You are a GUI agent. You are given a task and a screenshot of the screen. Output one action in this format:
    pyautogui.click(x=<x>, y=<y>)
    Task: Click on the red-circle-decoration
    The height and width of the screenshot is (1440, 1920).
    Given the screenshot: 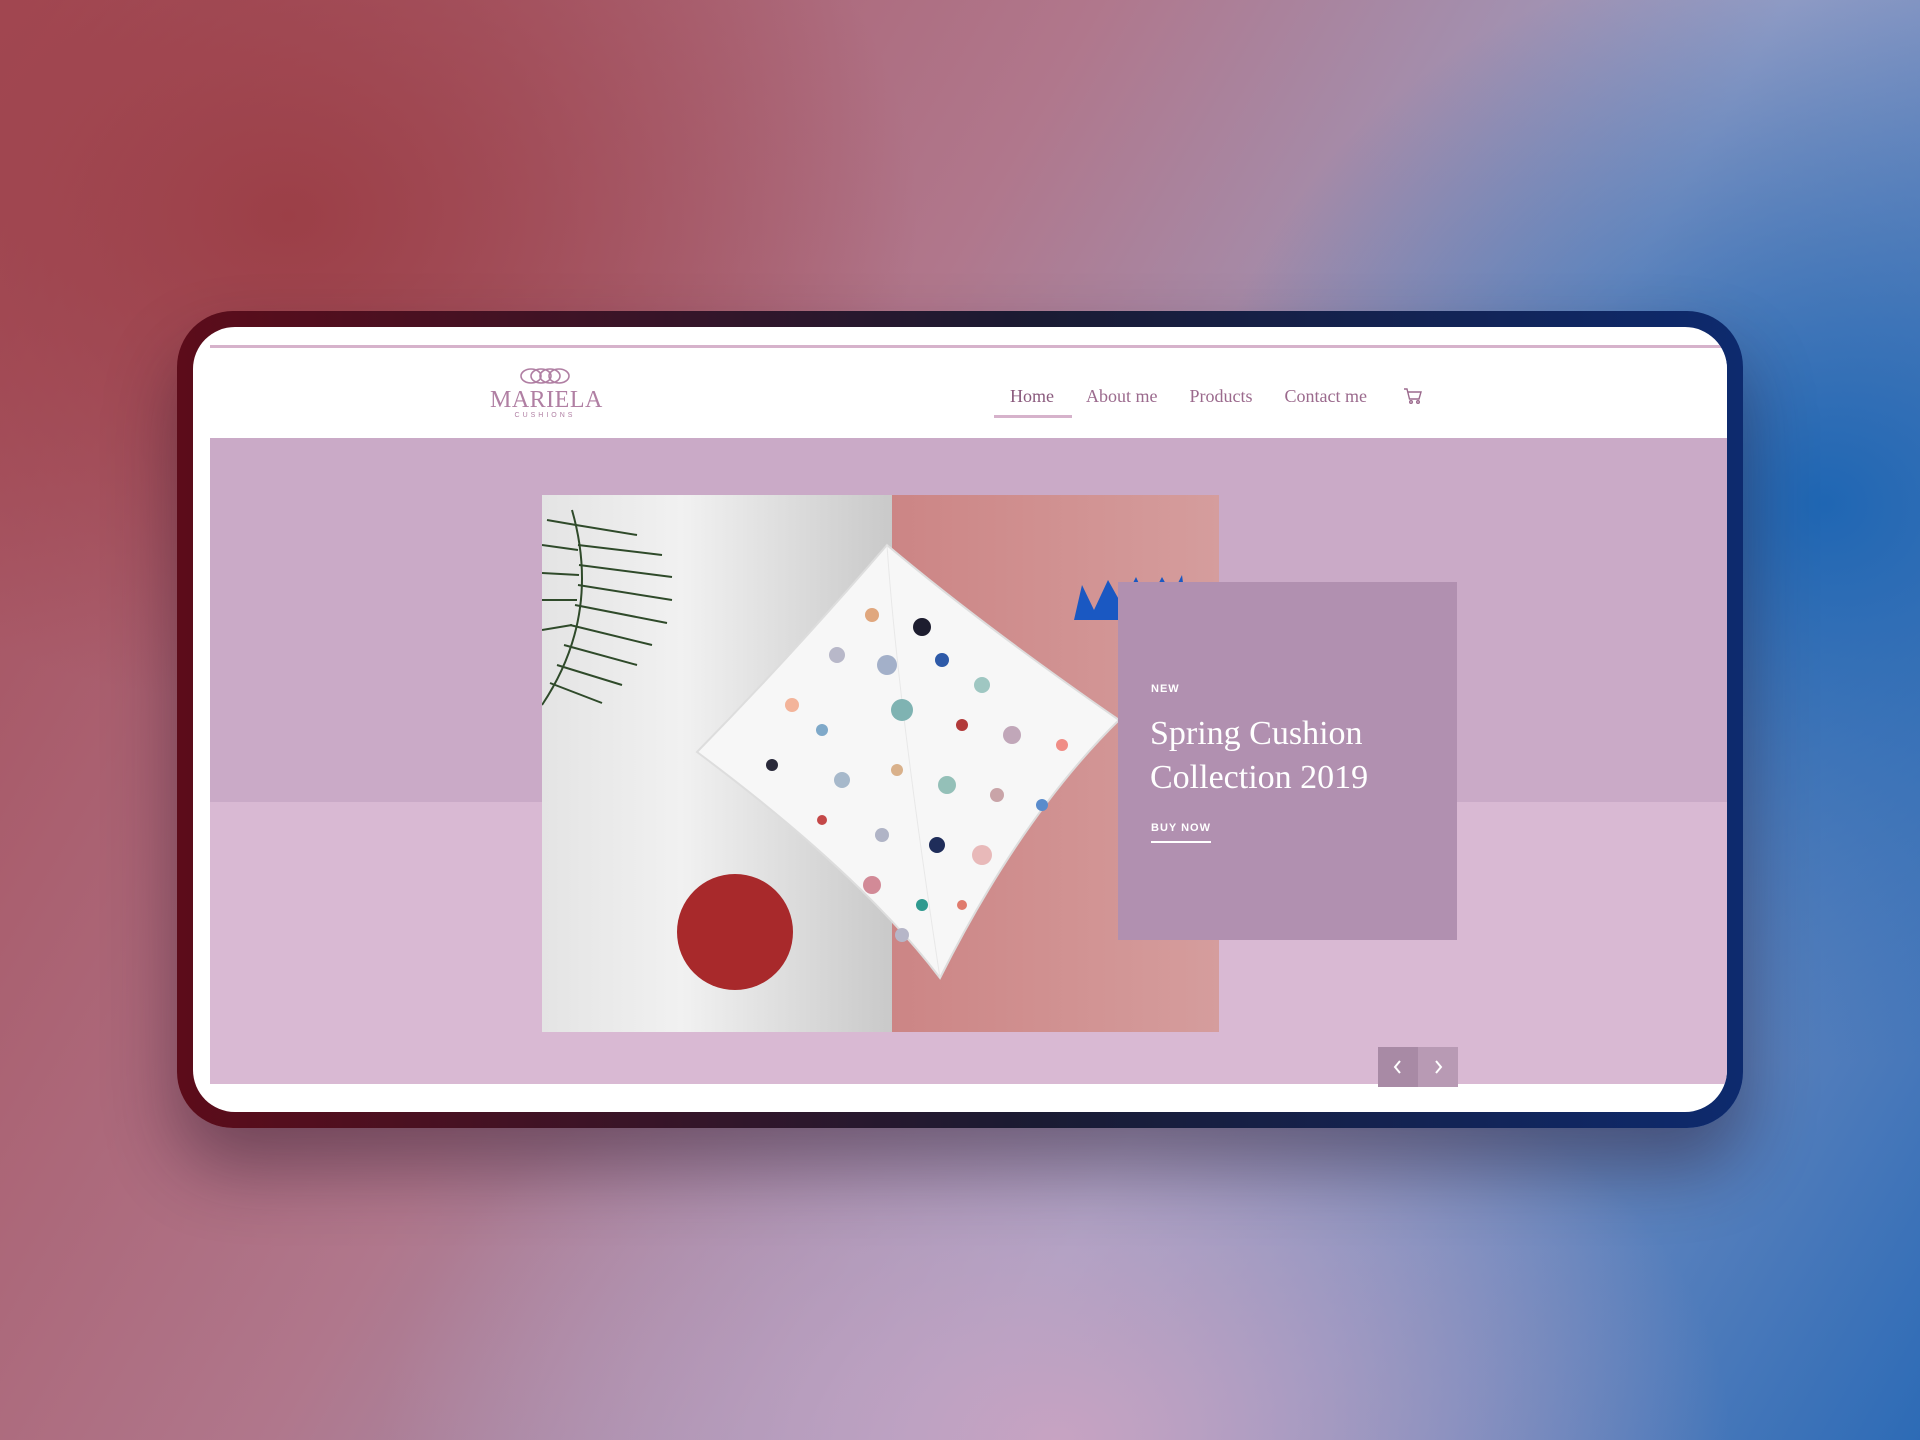 What is the action you would take?
    pyautogui.click(x=735, y=932)
    